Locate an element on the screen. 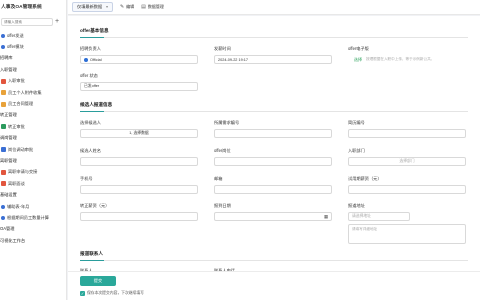 The height and width of the screenshot is (300, 480). email-field is located at coordinates (273, 189).